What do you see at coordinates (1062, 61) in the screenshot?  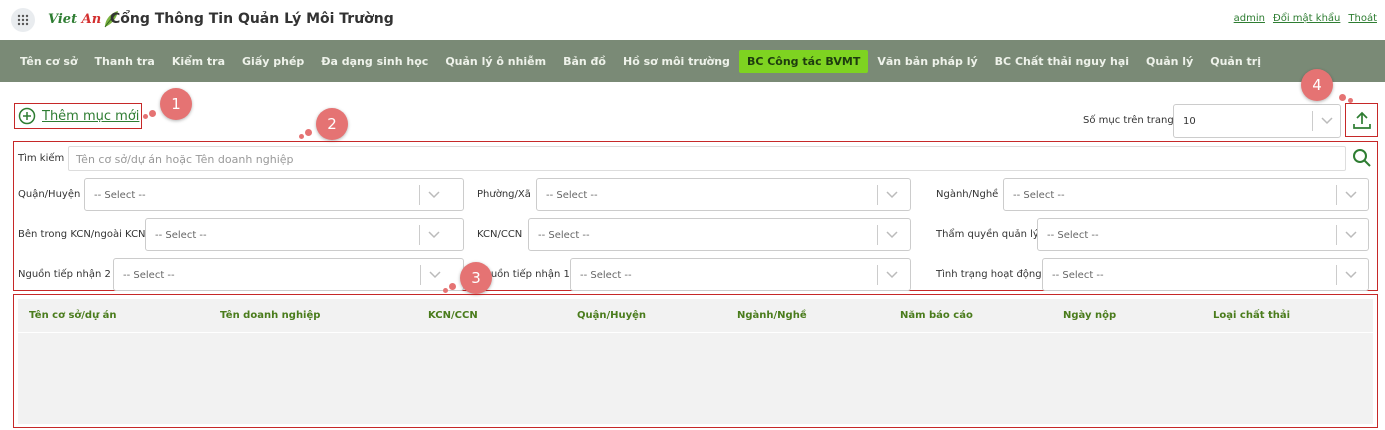 I see `nav-item-bc-chat-thai-nguy-hai: BC Chất thải nguy hại` at bounding box center [1062, 61].